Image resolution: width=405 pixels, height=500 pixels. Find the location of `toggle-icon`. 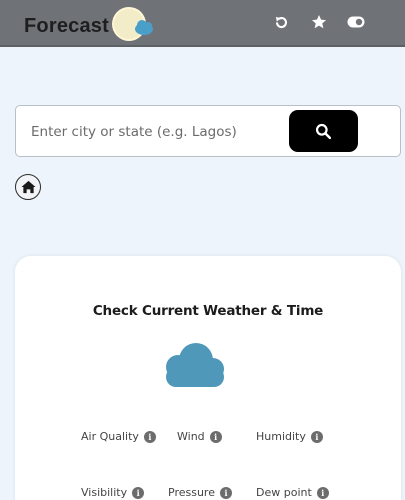

toggle-icon is located at coordinates (356, 22).